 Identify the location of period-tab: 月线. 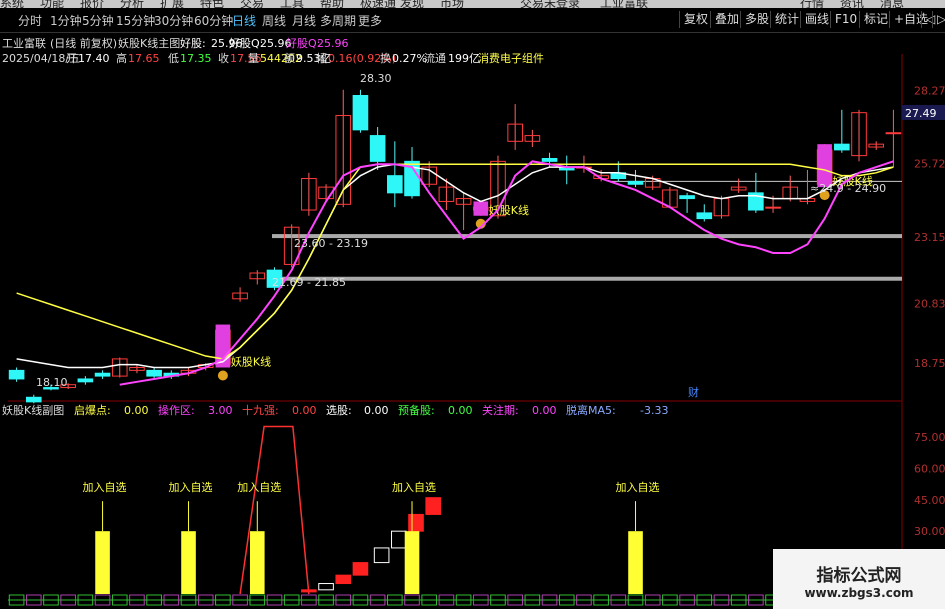
(304, 20).